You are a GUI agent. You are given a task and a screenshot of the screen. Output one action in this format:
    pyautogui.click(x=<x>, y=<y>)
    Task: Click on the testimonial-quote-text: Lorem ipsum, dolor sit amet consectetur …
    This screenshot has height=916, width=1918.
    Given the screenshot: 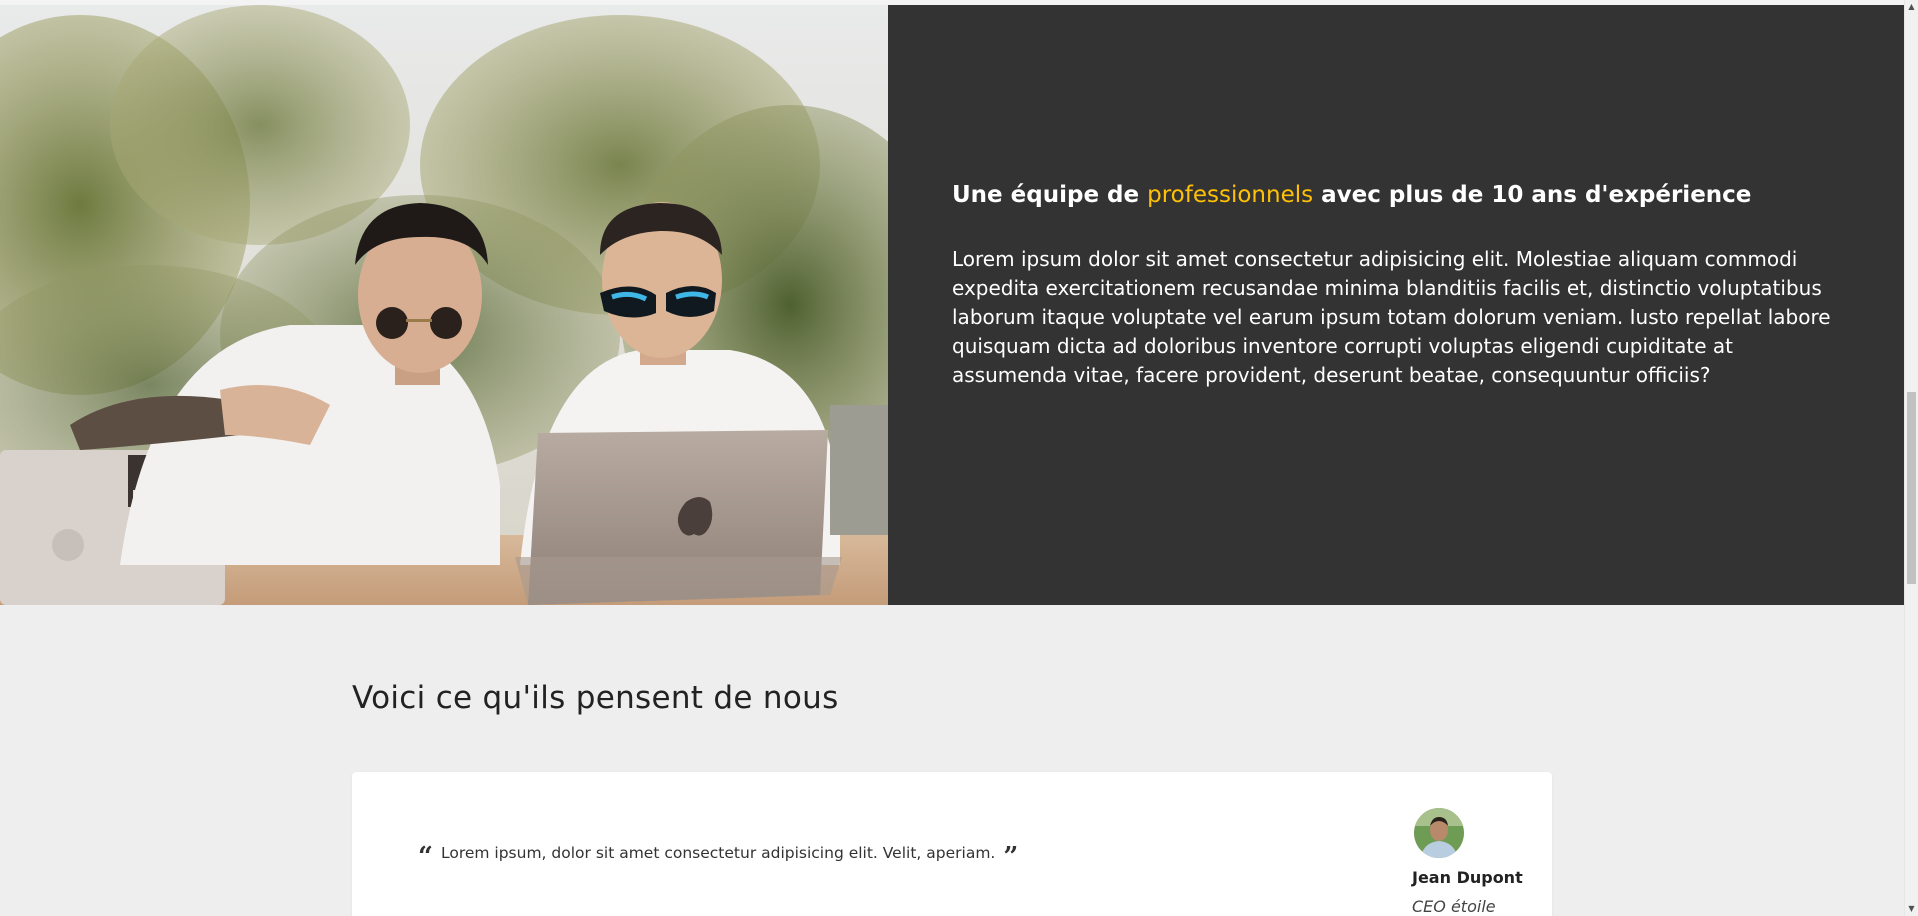 What is the action you would take?
    pyautogui.click(x=718, y=853)
    